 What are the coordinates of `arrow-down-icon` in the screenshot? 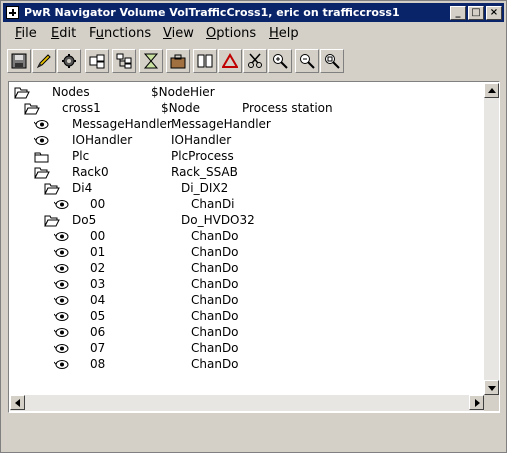 It's located at (492, 388).